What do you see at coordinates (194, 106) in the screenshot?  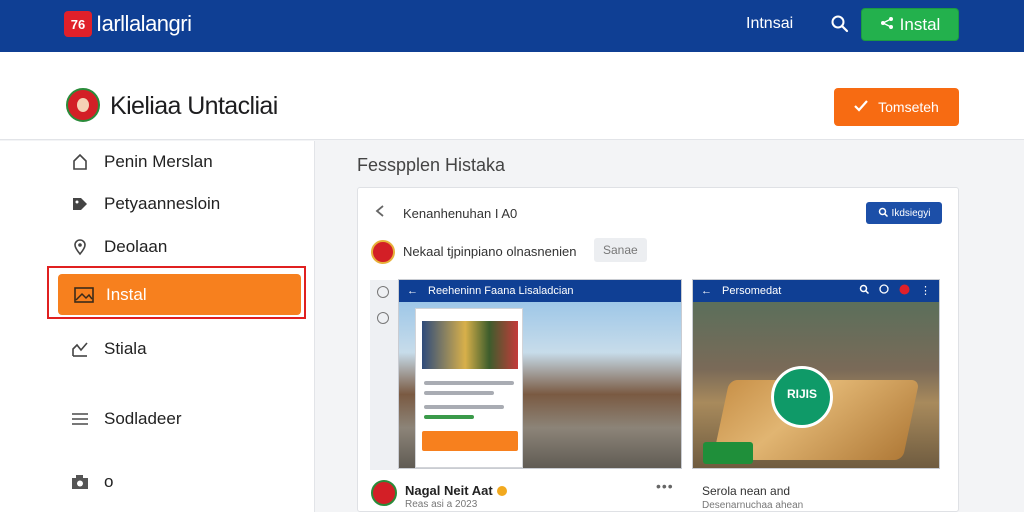 I see `page-title: Kieliaa Untacliai` at bounding box center [194, 106].